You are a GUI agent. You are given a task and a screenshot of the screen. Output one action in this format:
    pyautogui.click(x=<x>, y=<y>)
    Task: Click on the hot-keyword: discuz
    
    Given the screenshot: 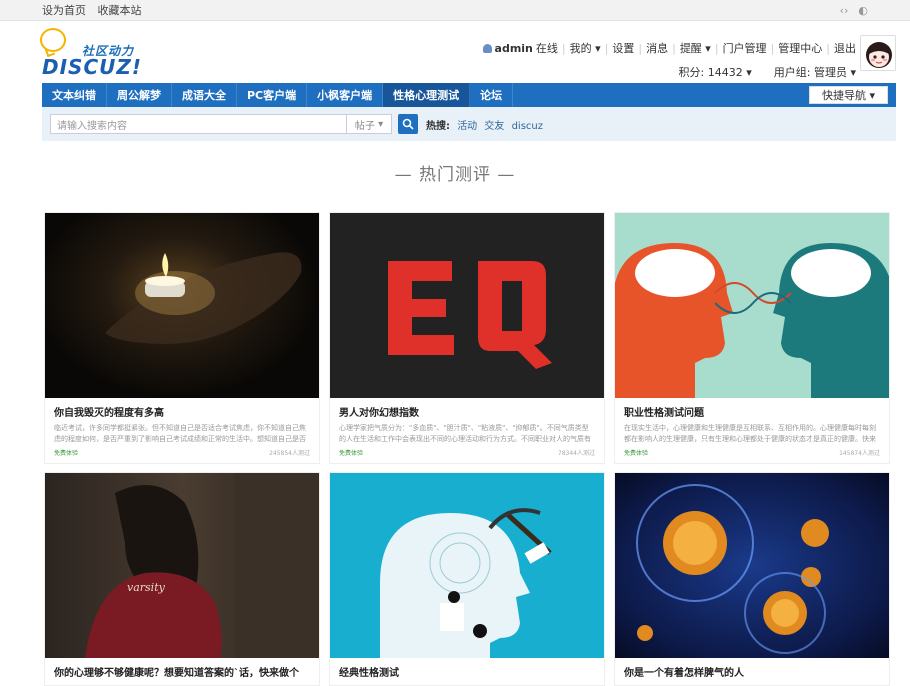 What is the action you would take?
    pyautogui.click(x=527, y=126)
    